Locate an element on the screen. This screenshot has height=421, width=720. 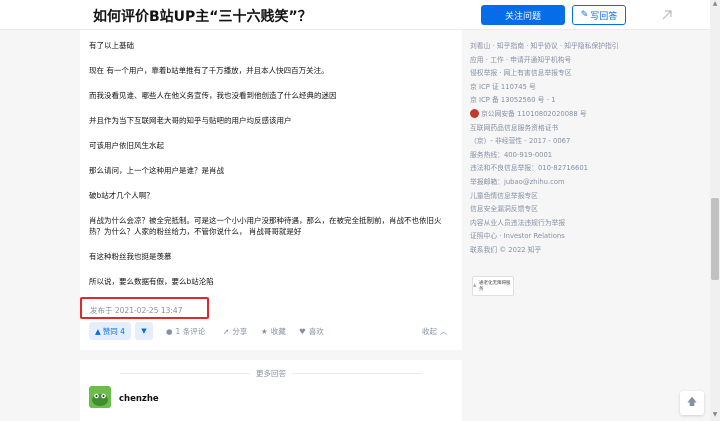
answer-paragraph: 所以说，要么数据有假，要么b站沦陷 is located at coordinates (151, 281).